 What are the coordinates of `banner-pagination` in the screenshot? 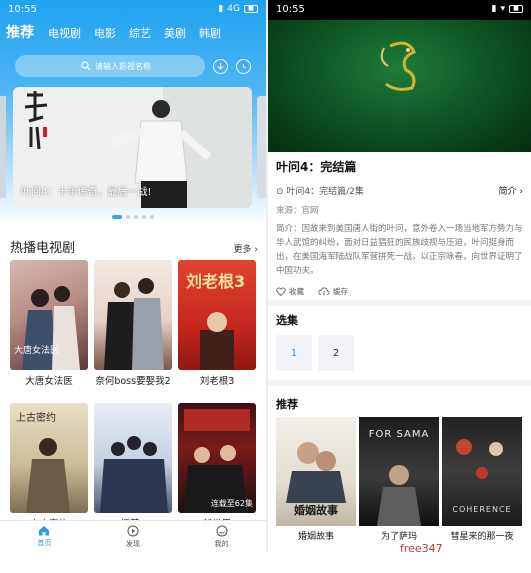 It's located at (133, 217).